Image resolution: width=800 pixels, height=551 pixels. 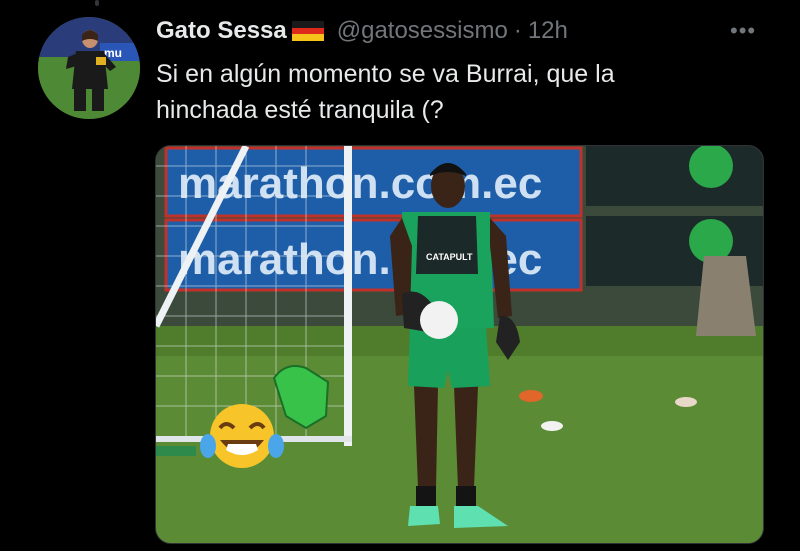 I want to click on display-name: Gato Sessa, so click(x=221, y=31).